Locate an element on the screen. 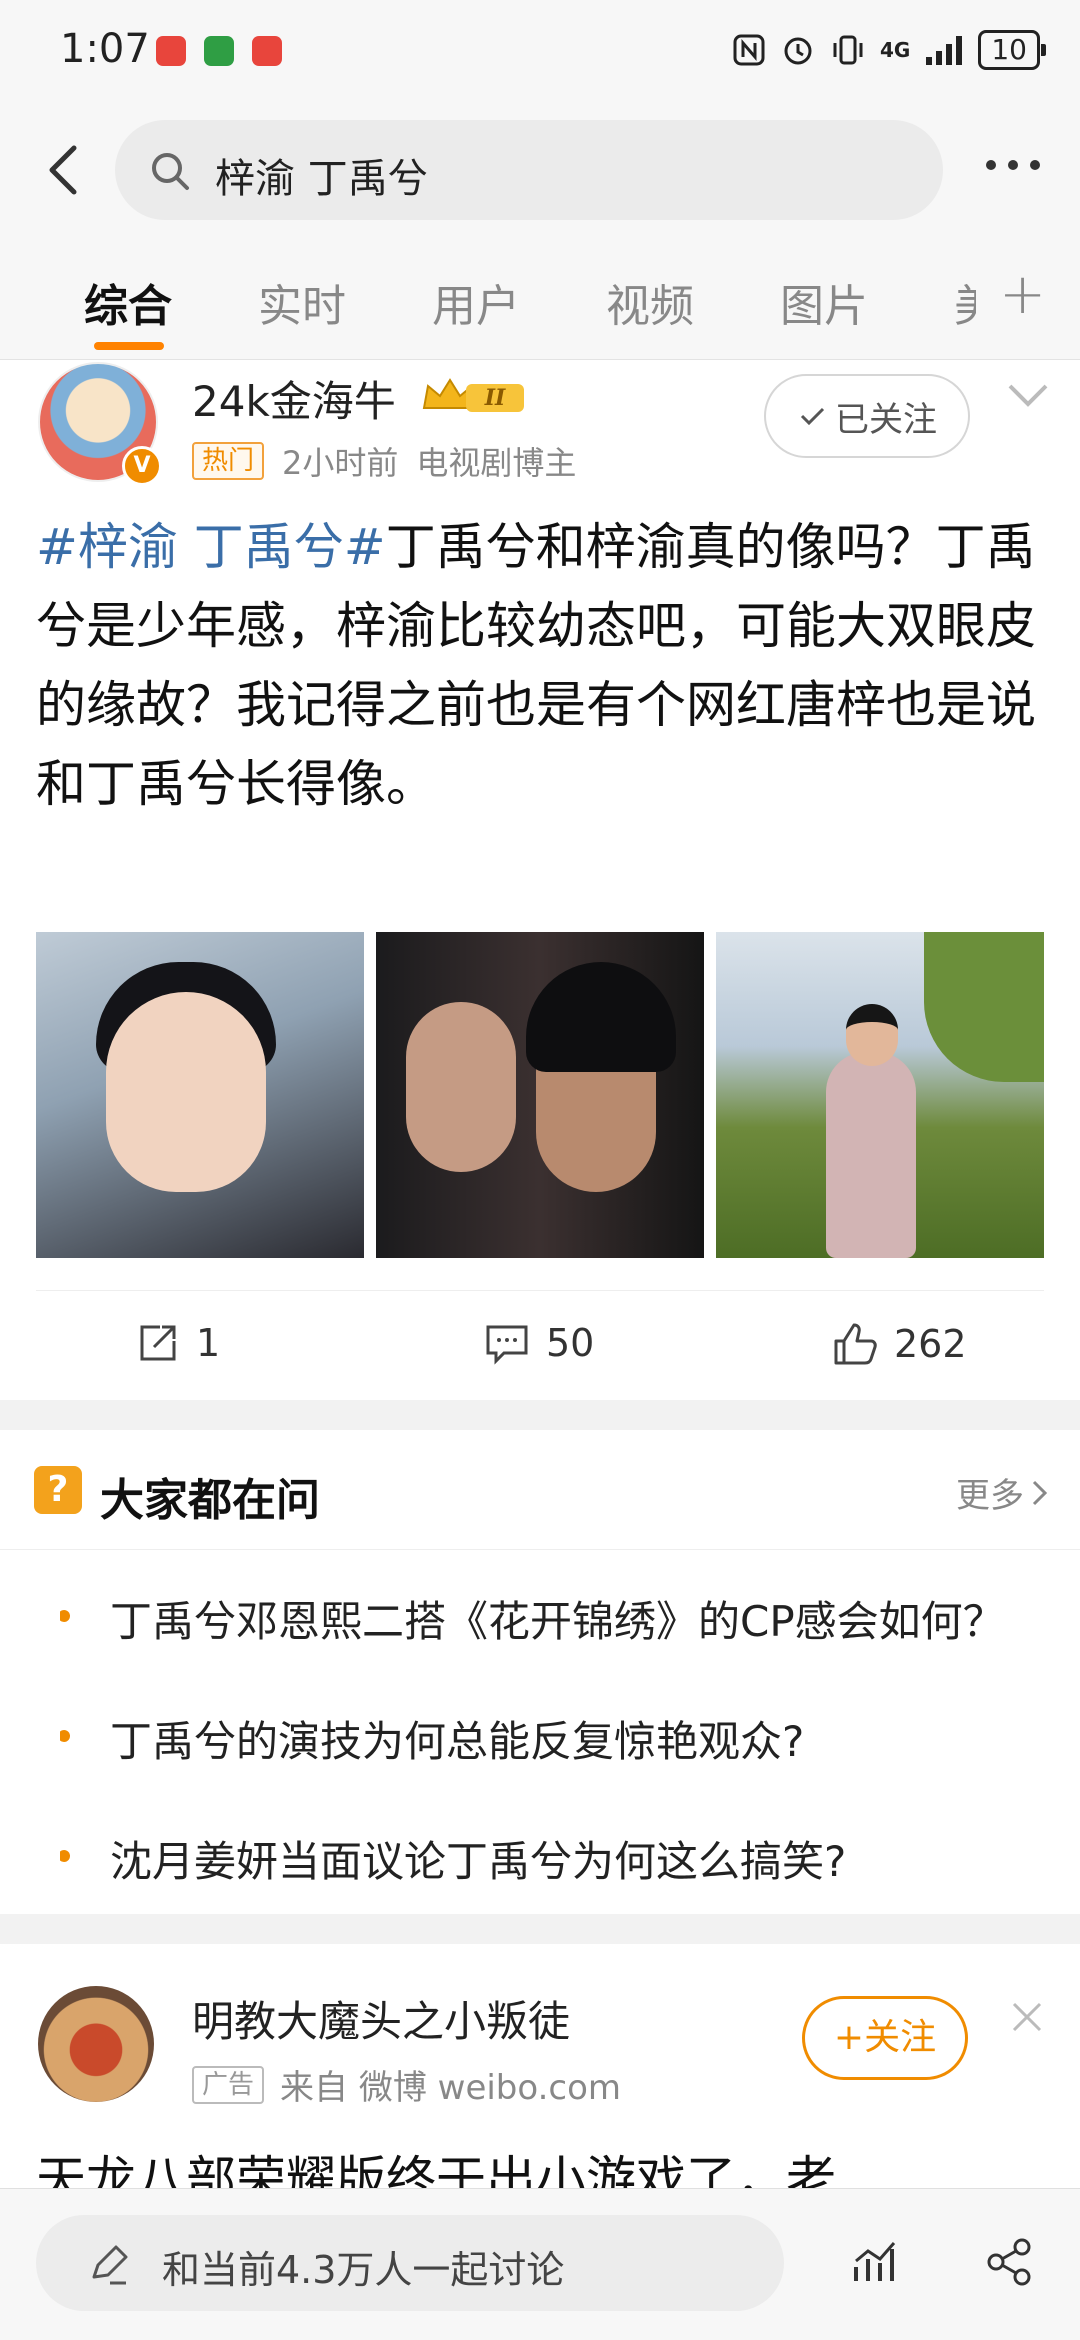 This screenshot has height=2340, width=1080. ask-title: 大家都在问 is located at coordinates (210, 1500).